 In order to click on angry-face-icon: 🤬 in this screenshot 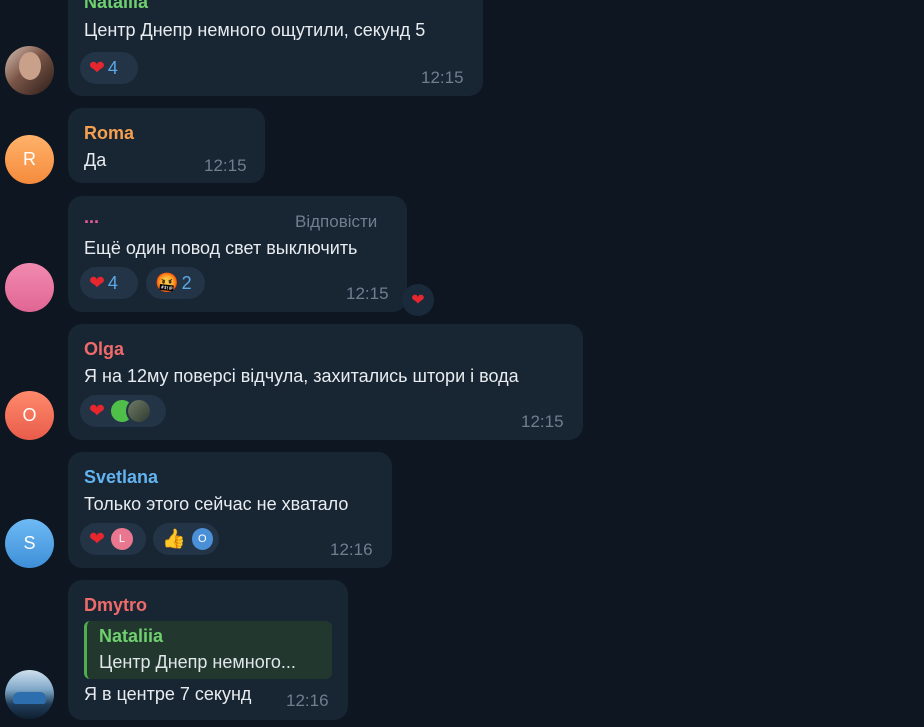, I will do `click(167, 283)`.